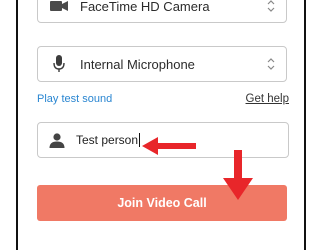 This screenshot has height=250, width=322. Describe the element at coordinates (59, 64) in the screenshot. I see `microphone-icon` at that location.